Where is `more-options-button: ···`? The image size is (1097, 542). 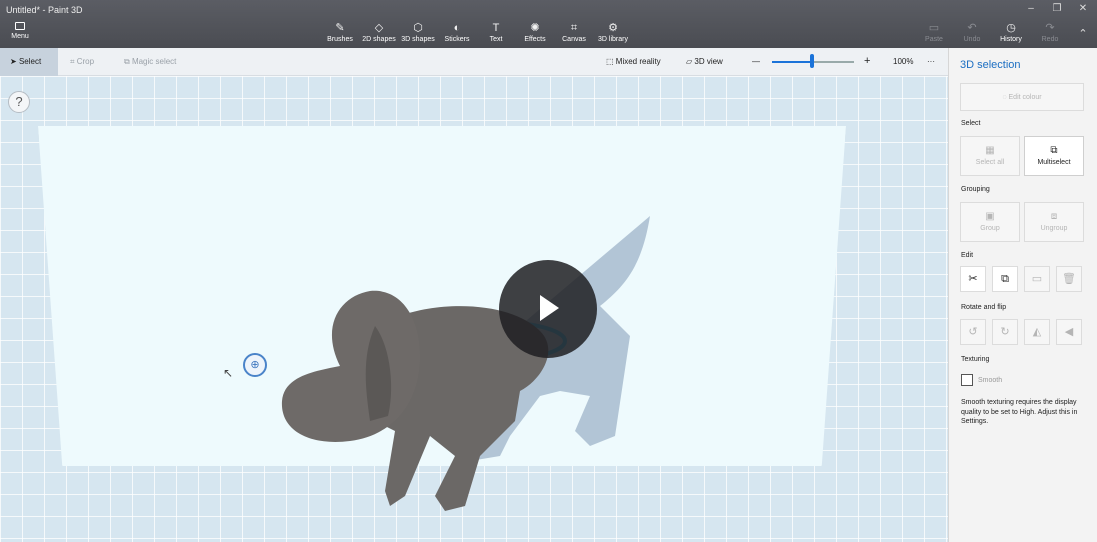 more-options-button: ··· is located at coordinates (931, 61).